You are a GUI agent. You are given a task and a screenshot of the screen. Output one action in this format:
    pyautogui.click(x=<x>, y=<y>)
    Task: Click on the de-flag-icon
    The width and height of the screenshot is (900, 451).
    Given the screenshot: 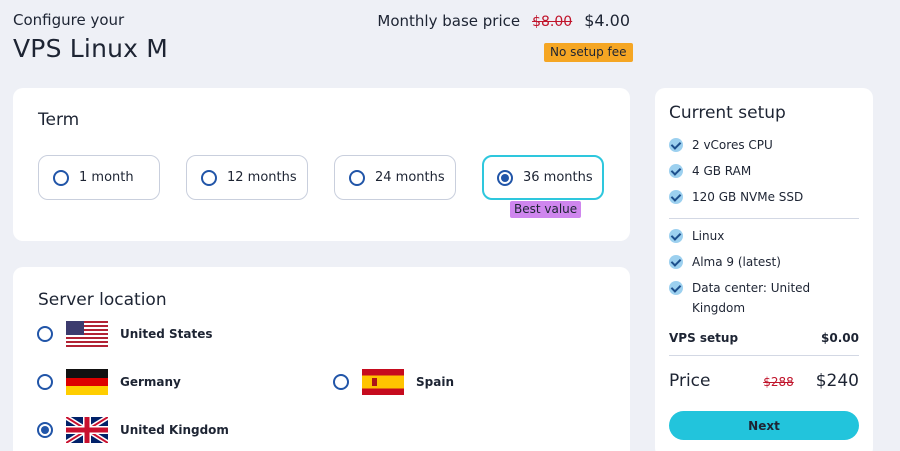 What is the action you would take?
    pyautogui.click(x=87, y=382)
    